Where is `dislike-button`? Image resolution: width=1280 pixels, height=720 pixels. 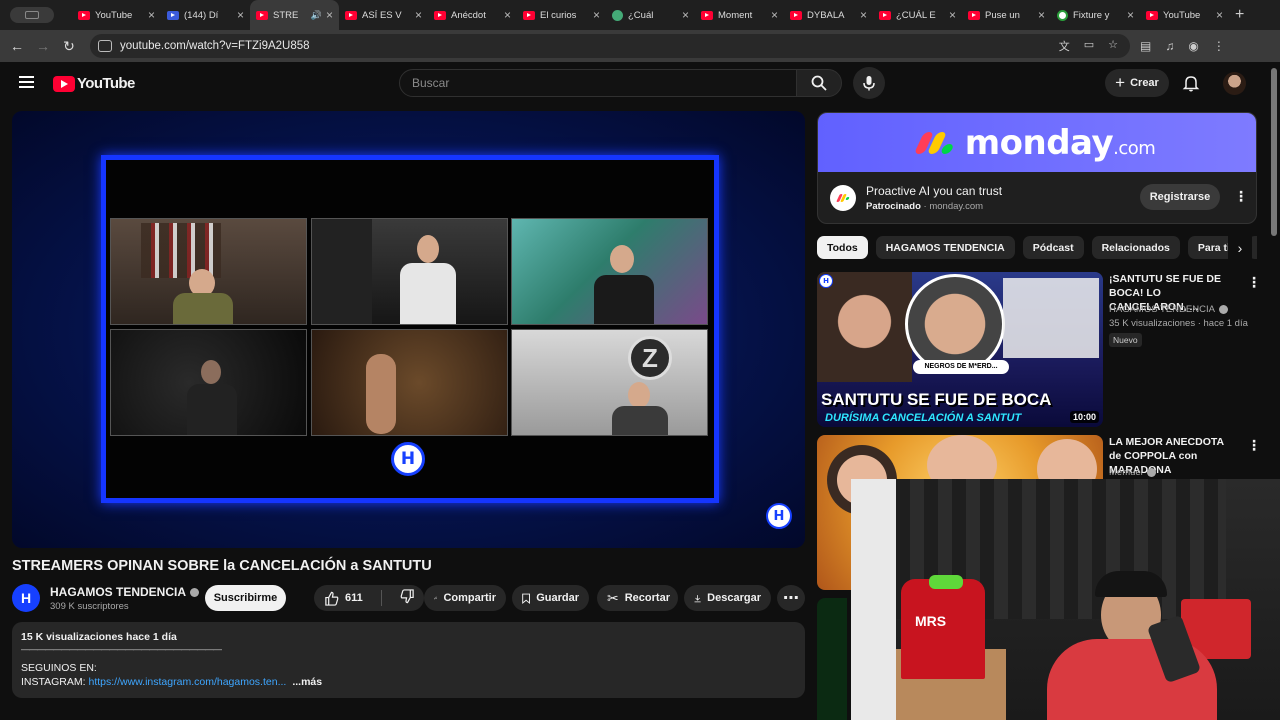
dislike-button is located at coordinates (401, 598).